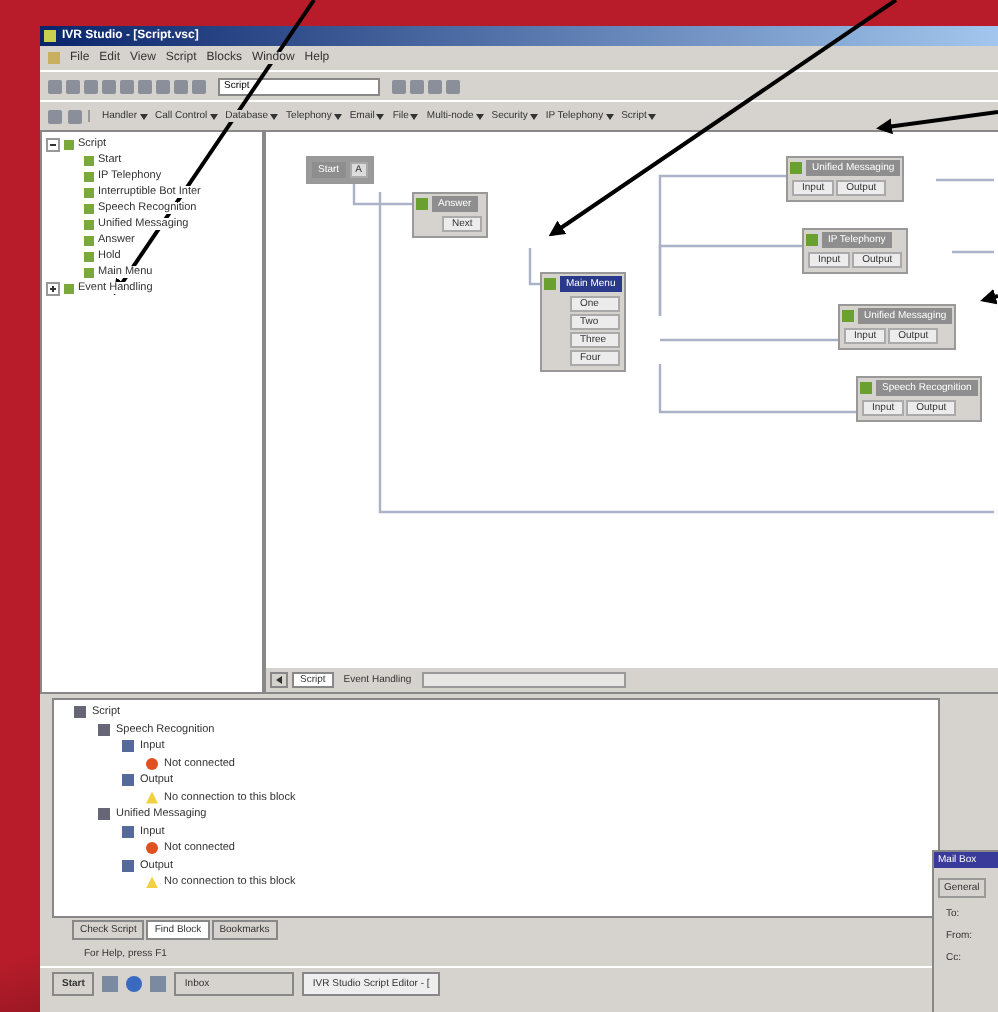  What do you see at coordinates (523, 680) in the screenshot?
I see `horizontal-scrollbar` at bounding box center [523, 680].